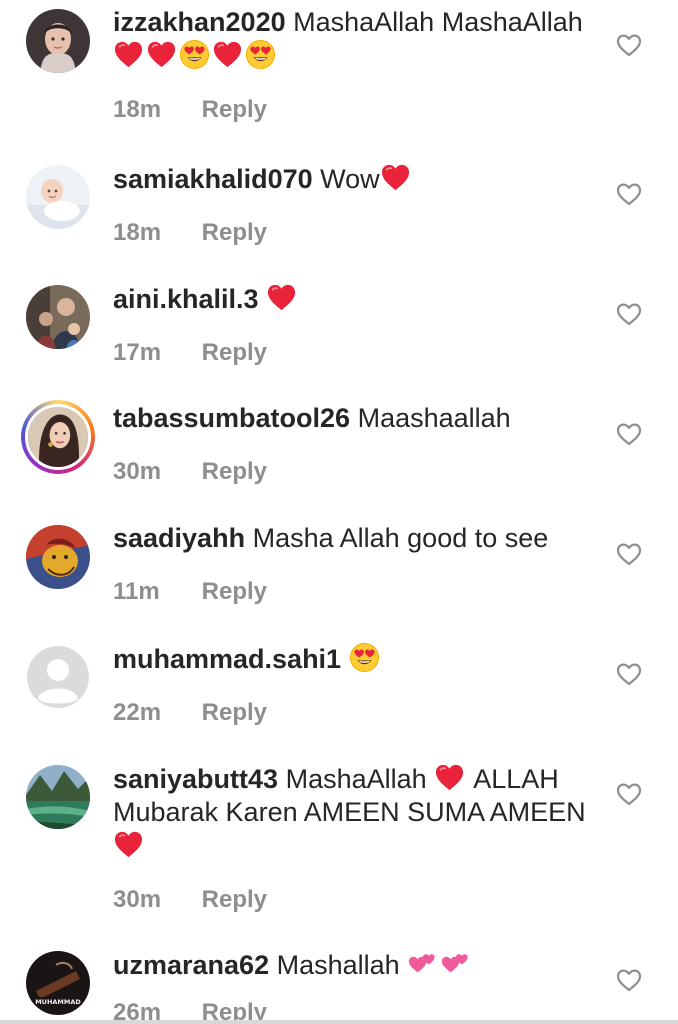 The height and width of the screenshot is (1024, 678). What do you see at coordinates (358, 712) in the screenshot?
I see `comment-meta: 22m Reply` at bounding box center [358, 712].